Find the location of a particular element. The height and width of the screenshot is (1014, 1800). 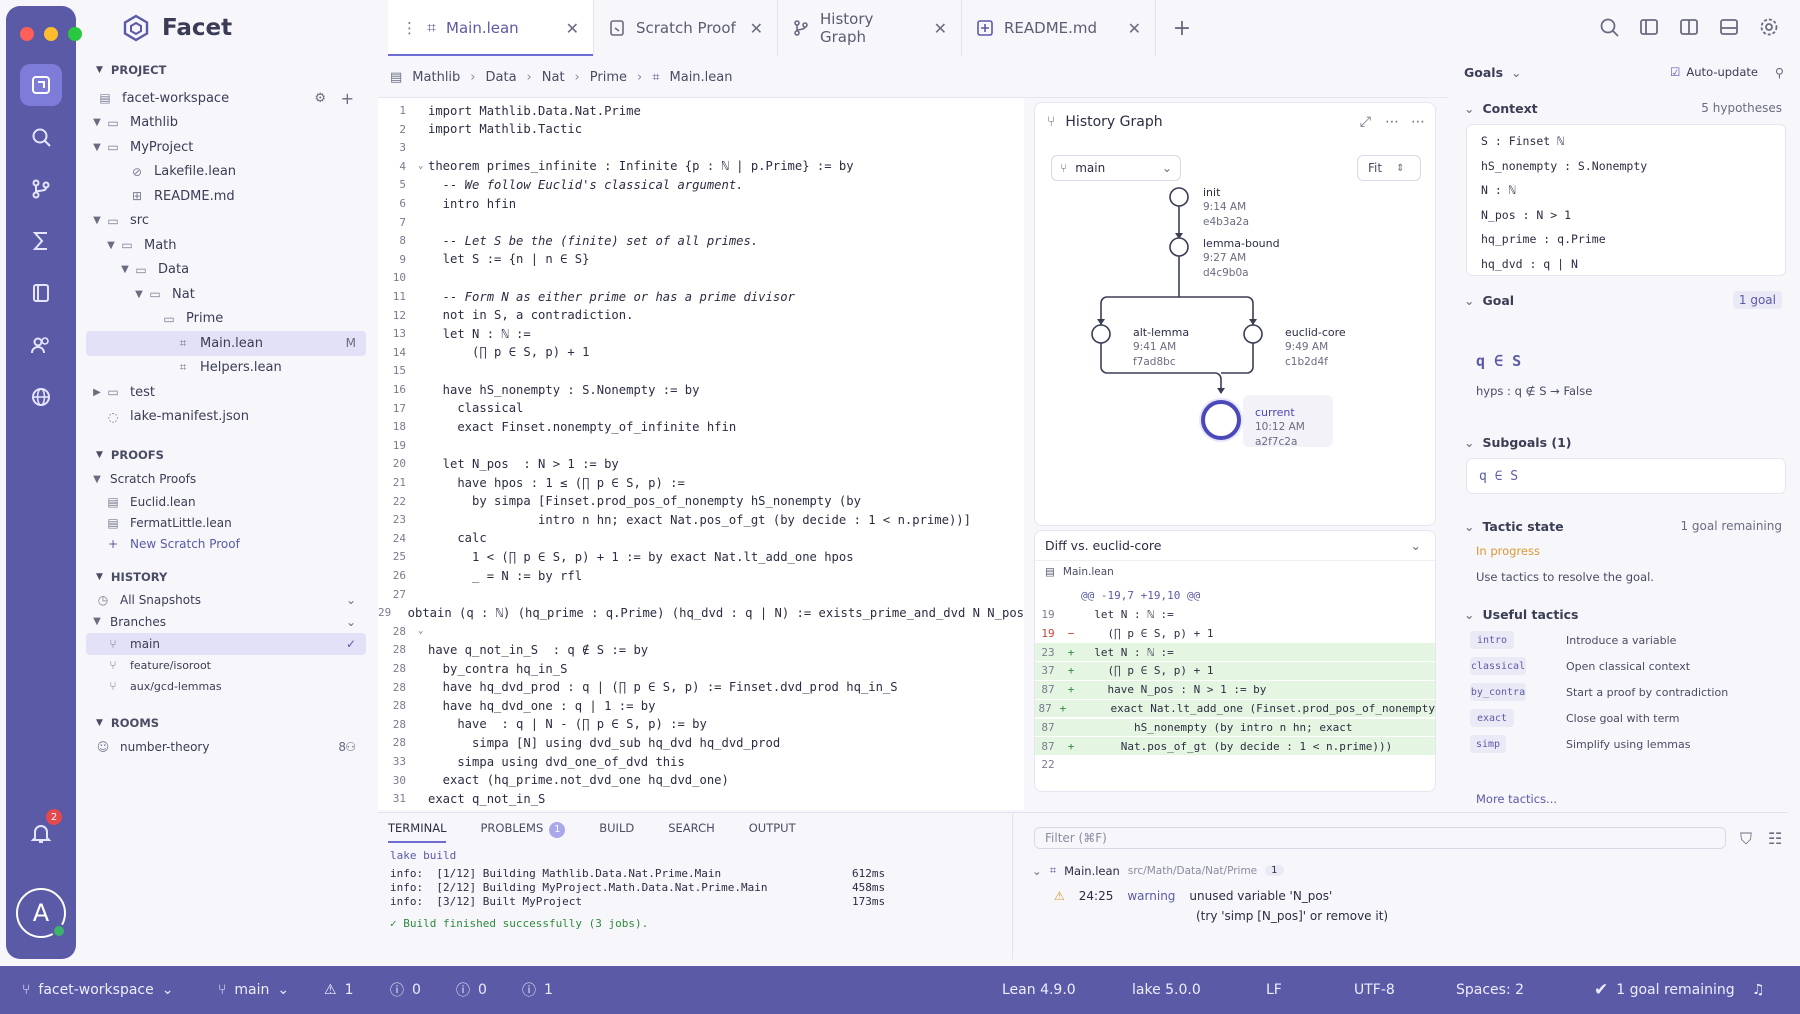

tab-readme: README.md ✕ is located at coordinates (1059, 28).